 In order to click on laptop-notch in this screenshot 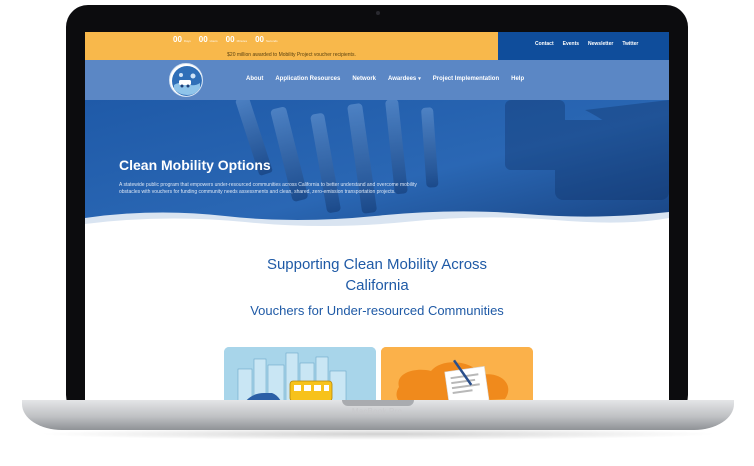, I will do `click(378, 403)`.